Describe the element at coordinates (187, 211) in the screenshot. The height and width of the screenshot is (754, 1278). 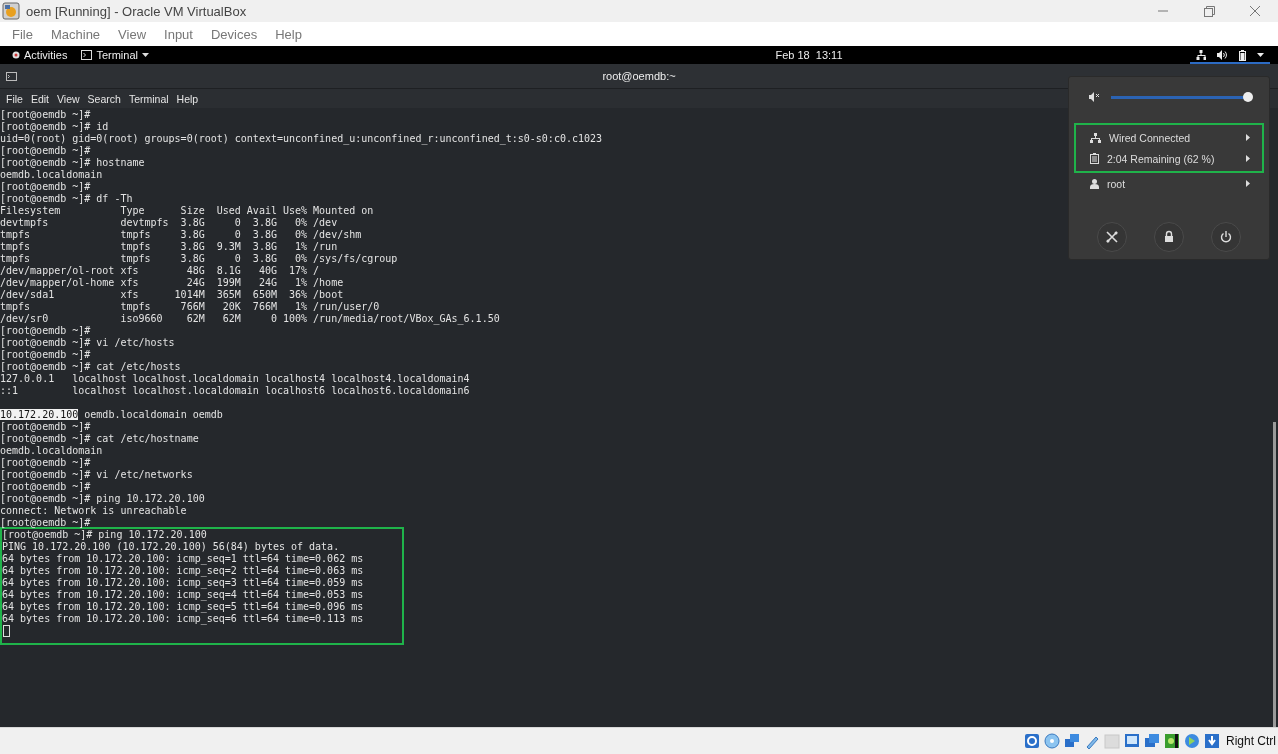
I see `terminal-line: Filesystem Type Size Used Avail Use% Mounted on` at that location.